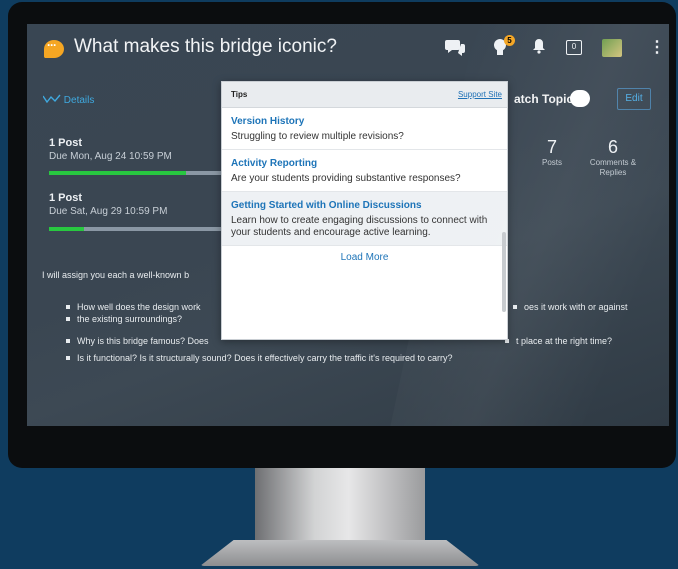  I want to click on tips-header: Tips Support Site, so click(364, 95).